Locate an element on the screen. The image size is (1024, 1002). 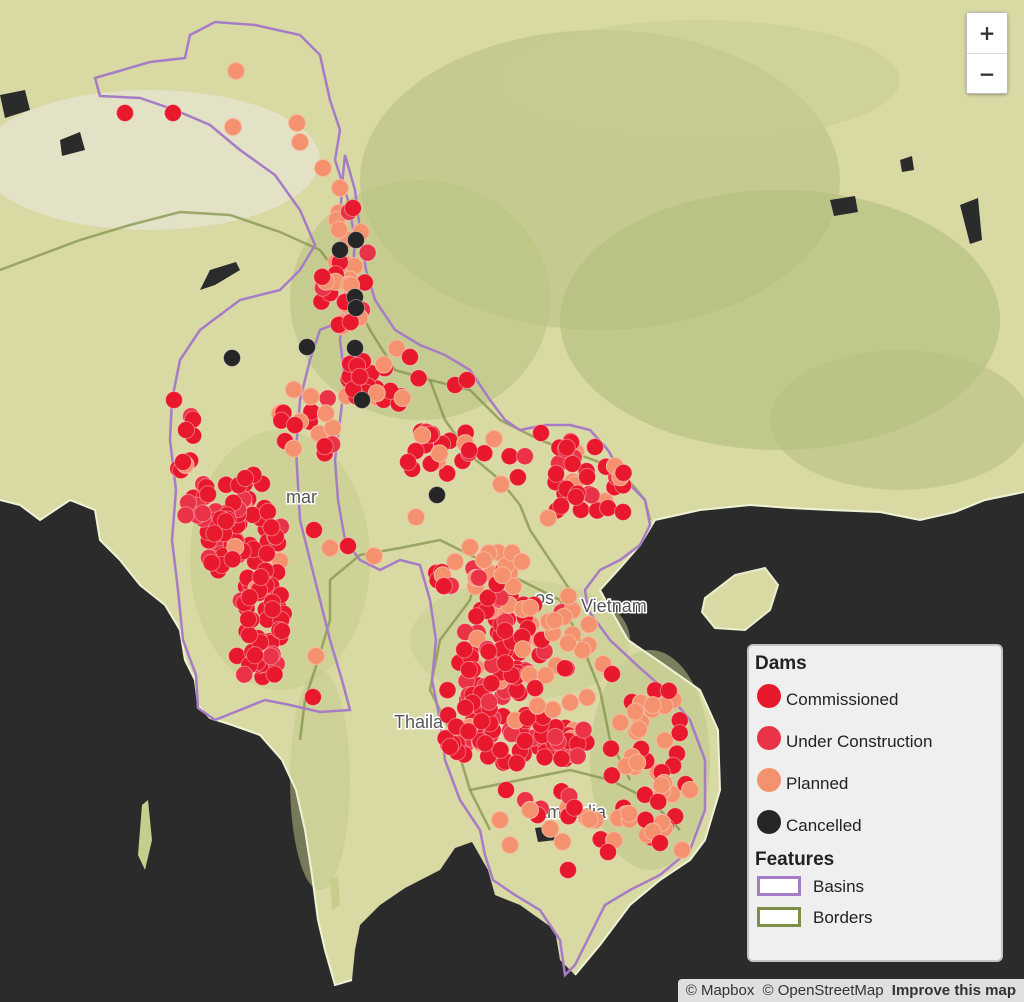
attribution-osm-link: © OpenStreetMap is located at coordinates (823, 990).